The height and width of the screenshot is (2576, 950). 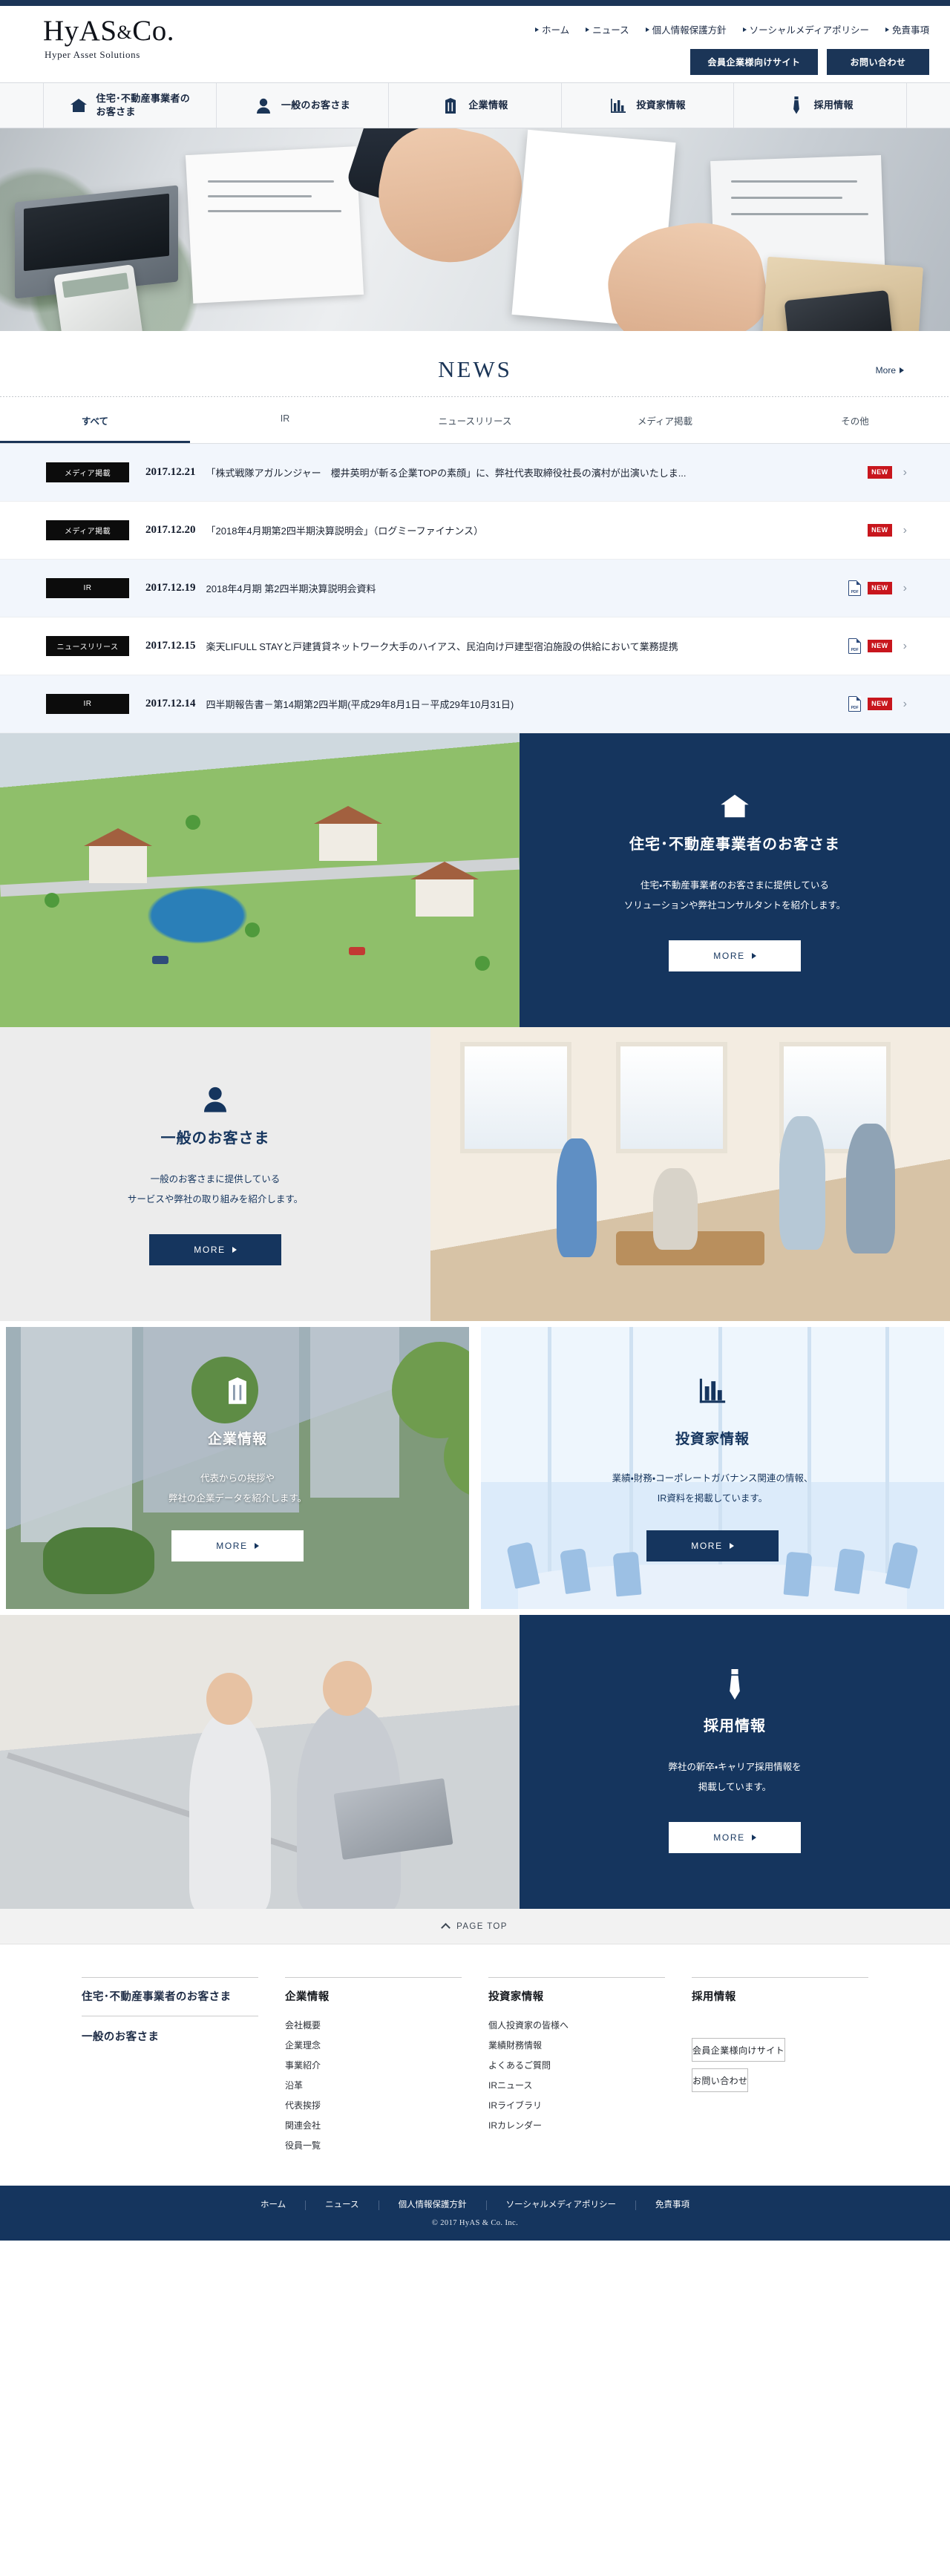 What do you see at coordinates (373, 2086) in the screenshot?
I see `footer-link-history: 沿革` at bounding box center [373, 2086].